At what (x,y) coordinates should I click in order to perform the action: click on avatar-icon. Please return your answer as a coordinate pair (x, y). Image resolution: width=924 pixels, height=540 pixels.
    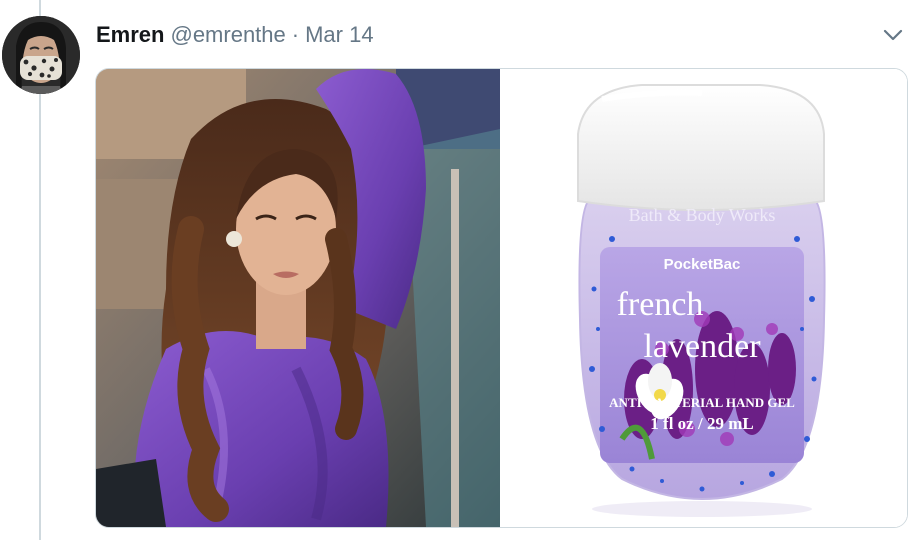
    Looking at the image, I should click on (41, 55).